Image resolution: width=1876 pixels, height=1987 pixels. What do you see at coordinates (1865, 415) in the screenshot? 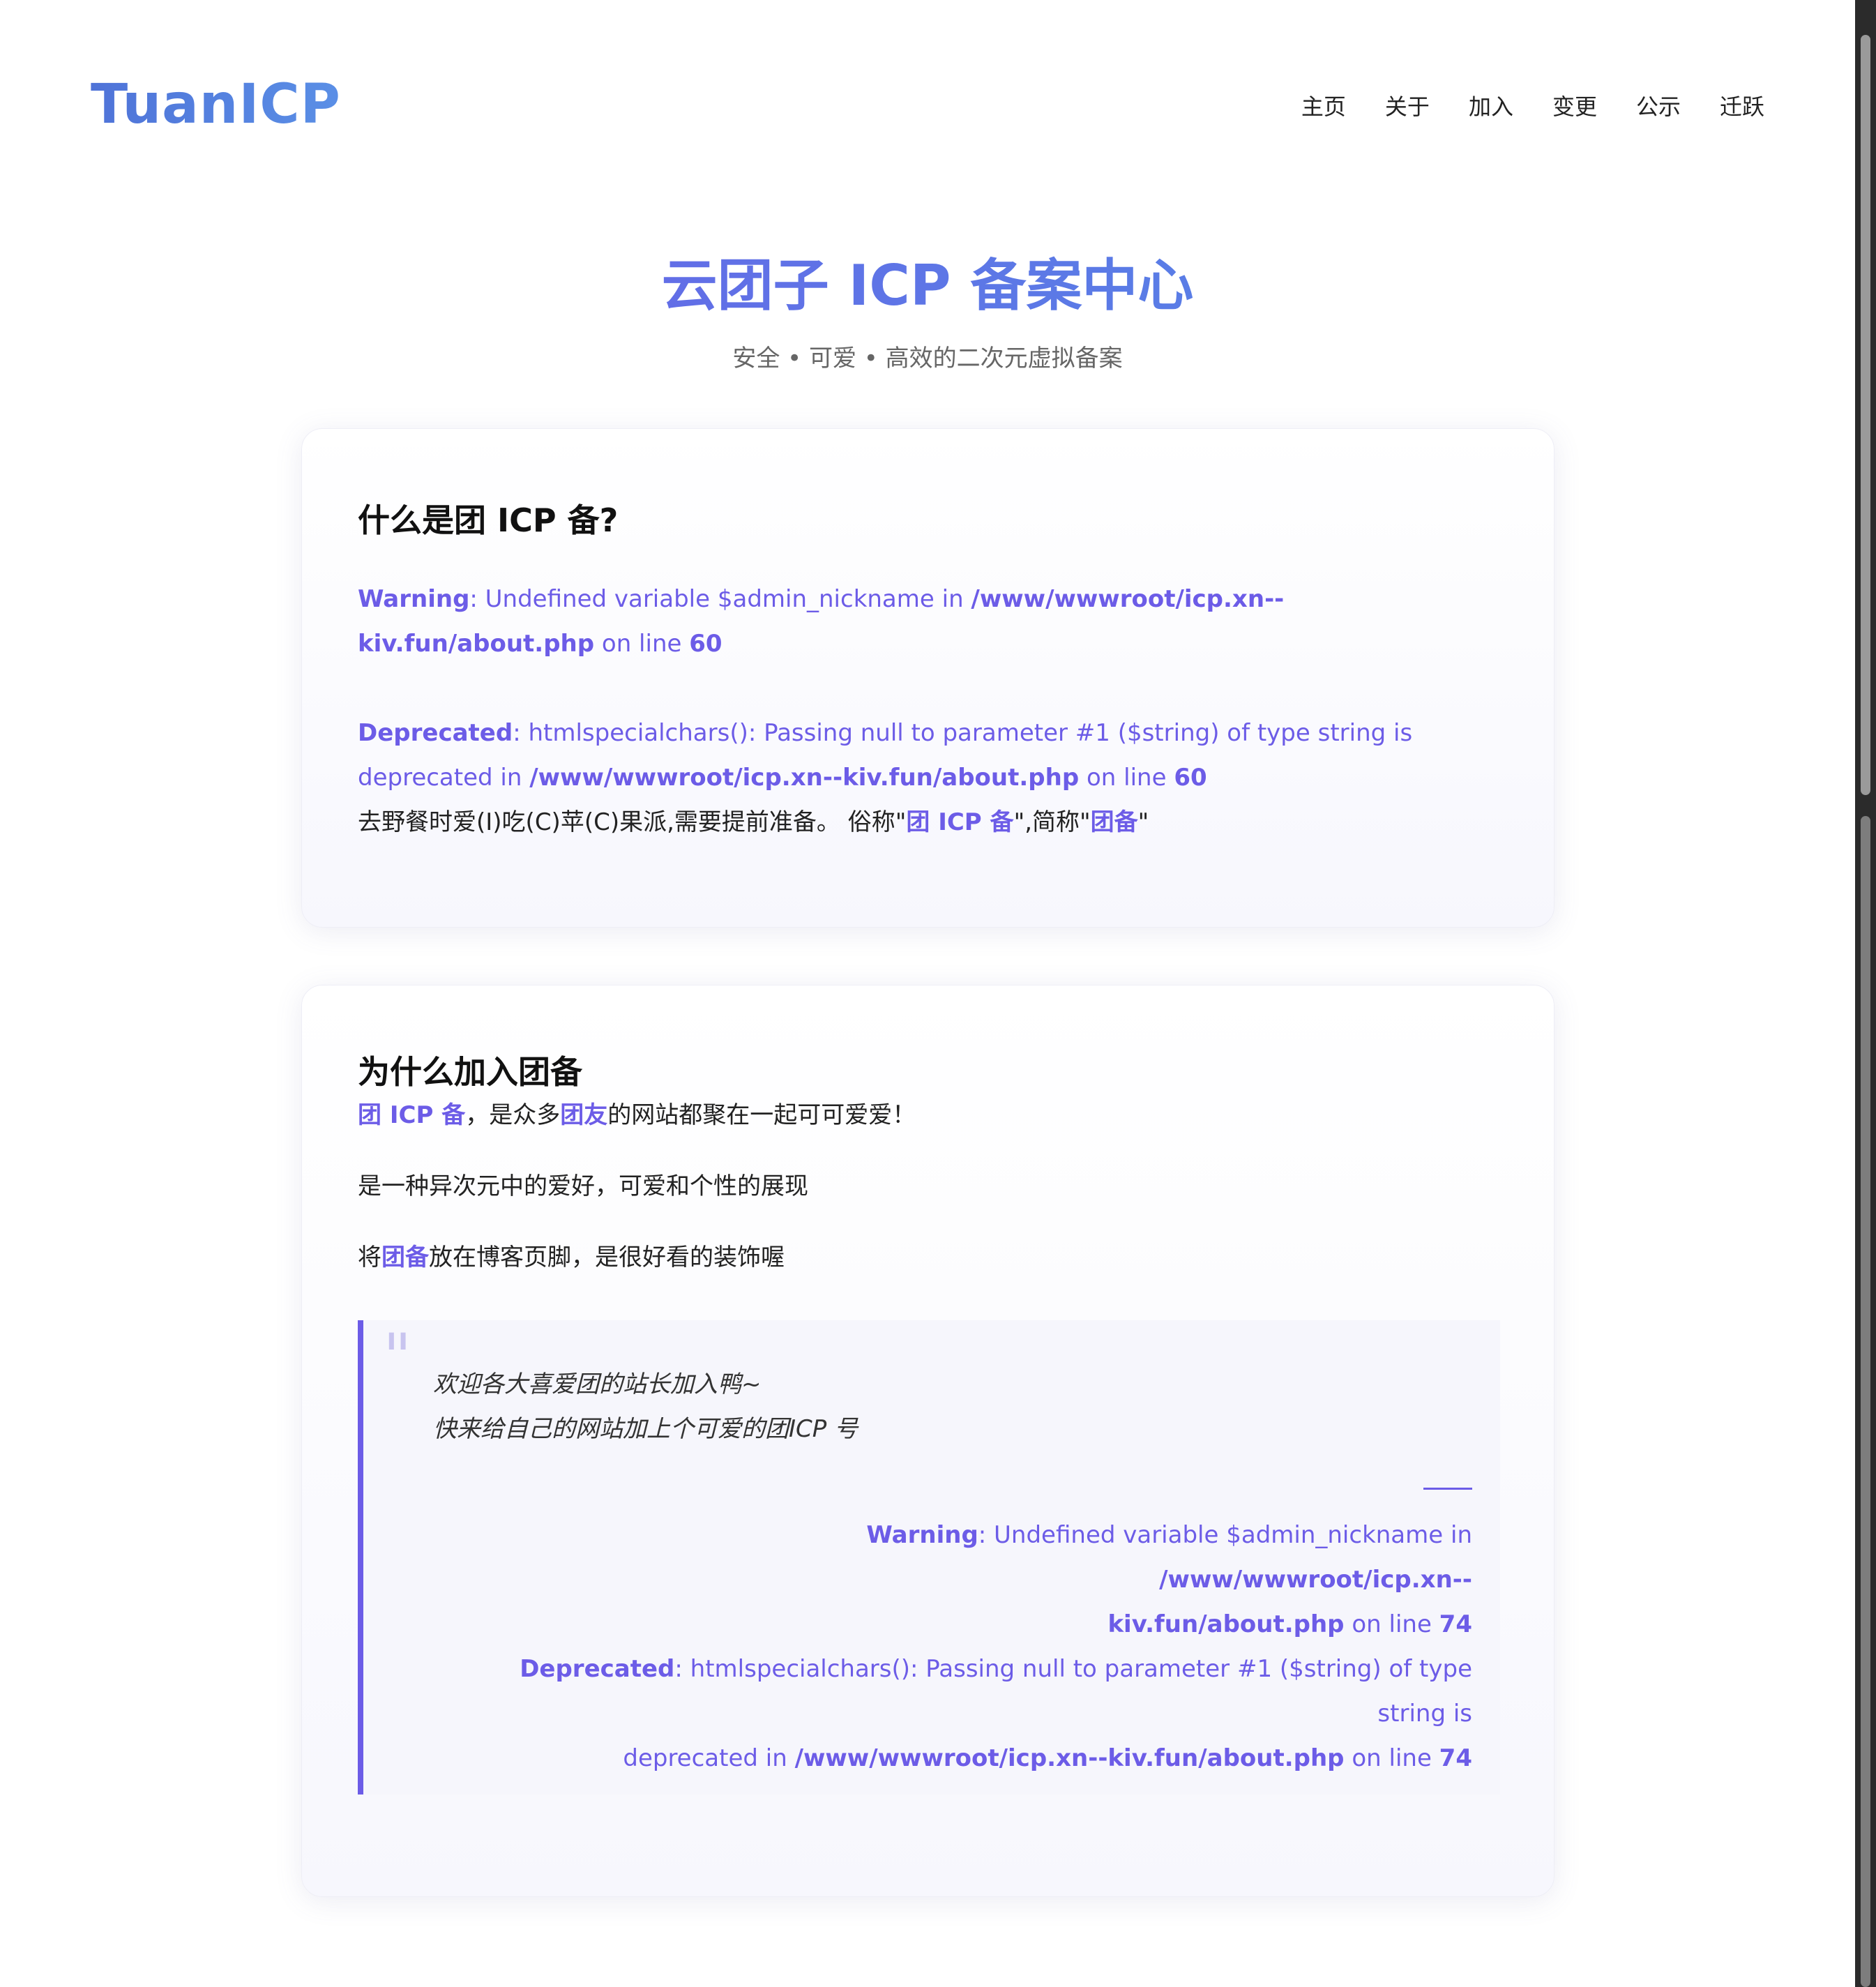
I see `scrollbar-thumb` at bounding box center [1865, 415].